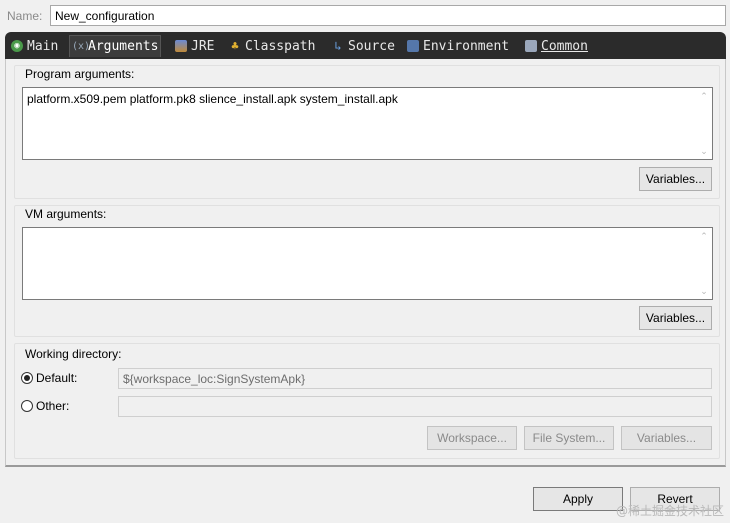 The width and height of the screenshot is (730, 523). Describe the element at coordinates (415, 406) in the screenshot. I see `other-directory-field` at that location.